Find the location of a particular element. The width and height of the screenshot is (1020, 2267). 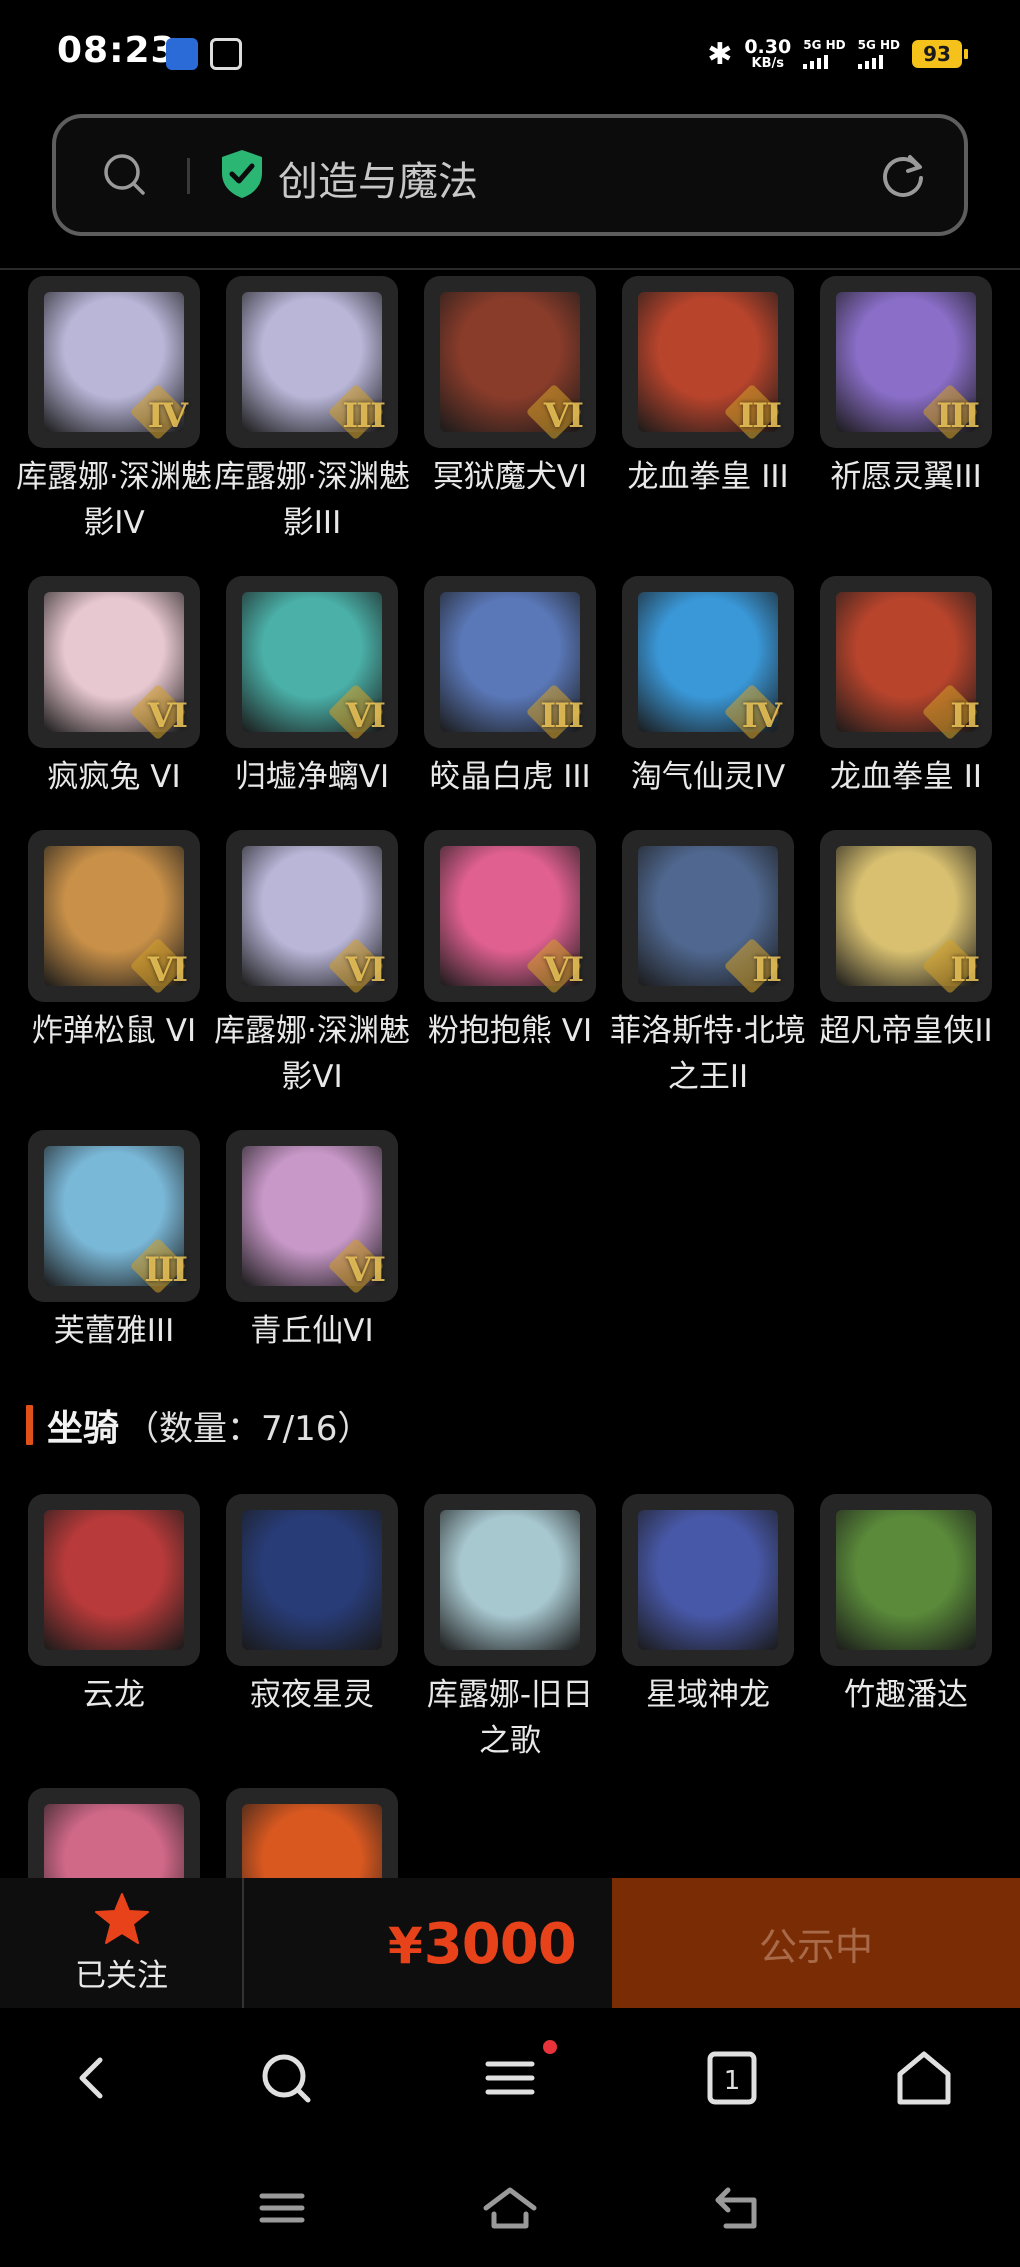

tabs-icon: 1 is located at coordinates (732, 2078).